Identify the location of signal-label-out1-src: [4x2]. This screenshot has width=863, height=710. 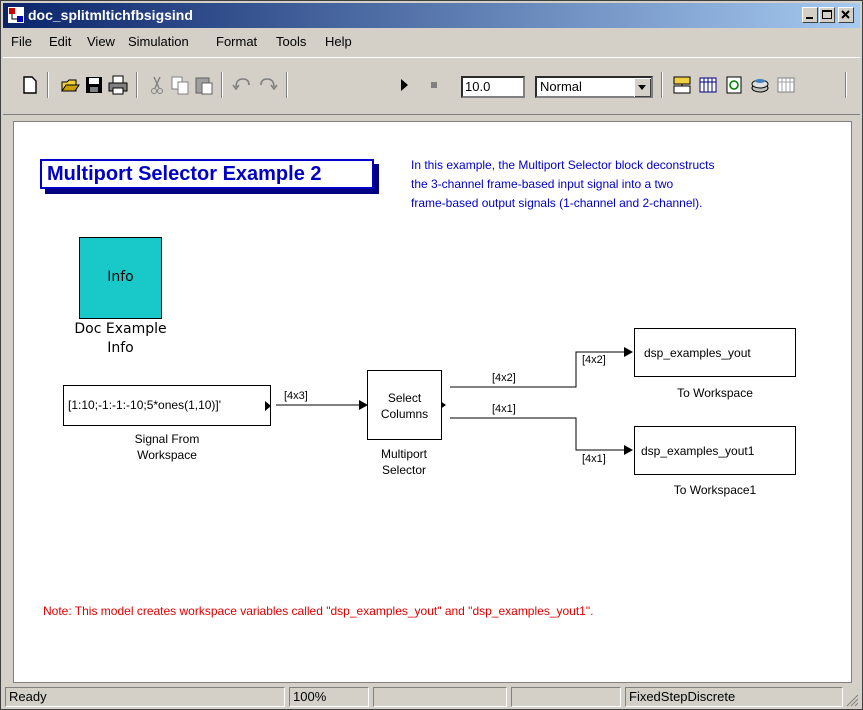
(504, 378).